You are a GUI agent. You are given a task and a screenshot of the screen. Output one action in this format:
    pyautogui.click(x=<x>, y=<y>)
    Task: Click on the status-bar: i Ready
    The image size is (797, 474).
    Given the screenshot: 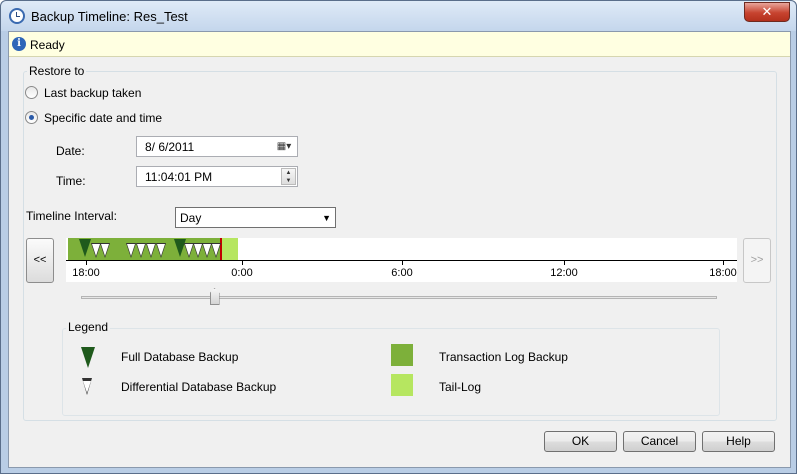 What is the action you would take?
    pyautogui.click(x=399, y=44)
    